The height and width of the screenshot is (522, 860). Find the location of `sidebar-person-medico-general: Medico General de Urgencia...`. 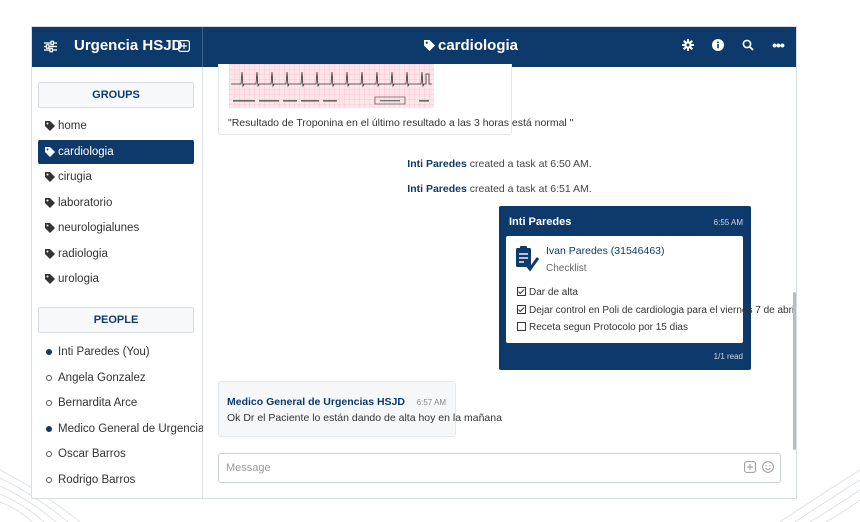

sidebar-person-medico-general: Medico General de Urgencia... is located at coordinates (126, 429).